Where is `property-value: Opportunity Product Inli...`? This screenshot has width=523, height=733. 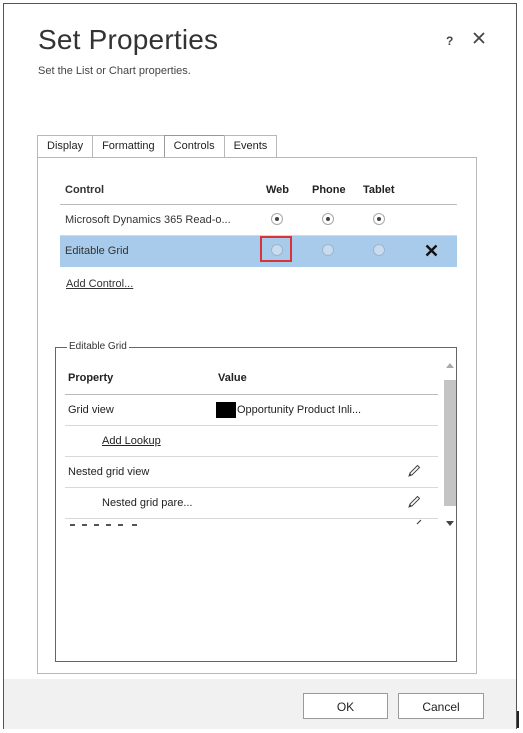 property-value: Opportunity Product Inli... is located at coordinates (299, 410).